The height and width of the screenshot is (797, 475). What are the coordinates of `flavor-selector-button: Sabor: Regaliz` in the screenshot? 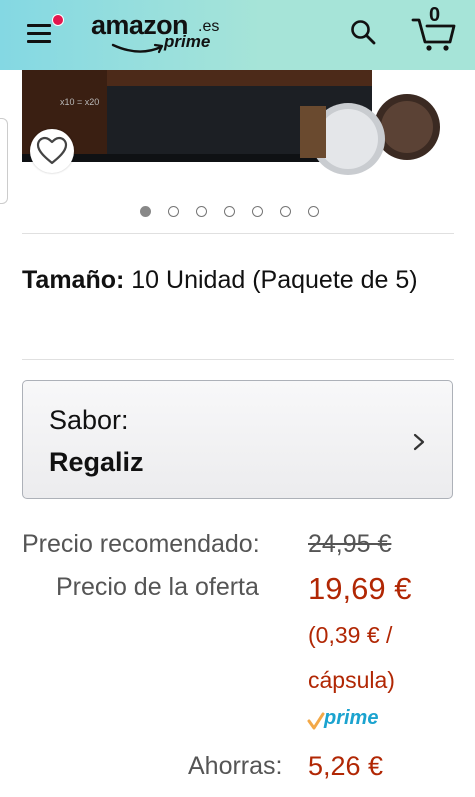 It's located at (237, 439).